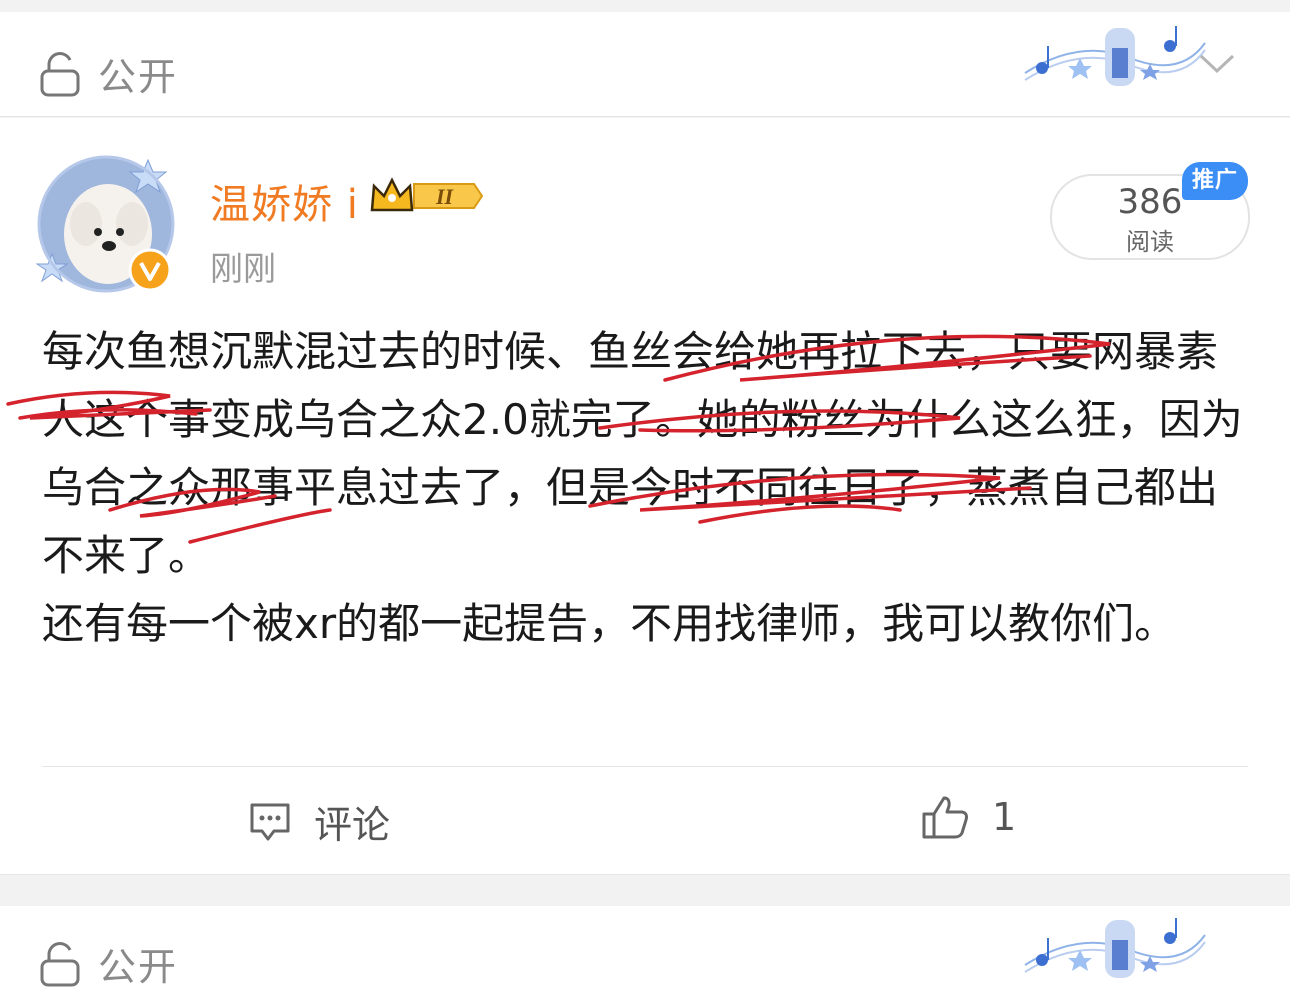 This screenshot has height=1004, width=1290. Describe the element at coordinates (1217, 64) in the screenshot. I see `chevron-down-icon` at that location.